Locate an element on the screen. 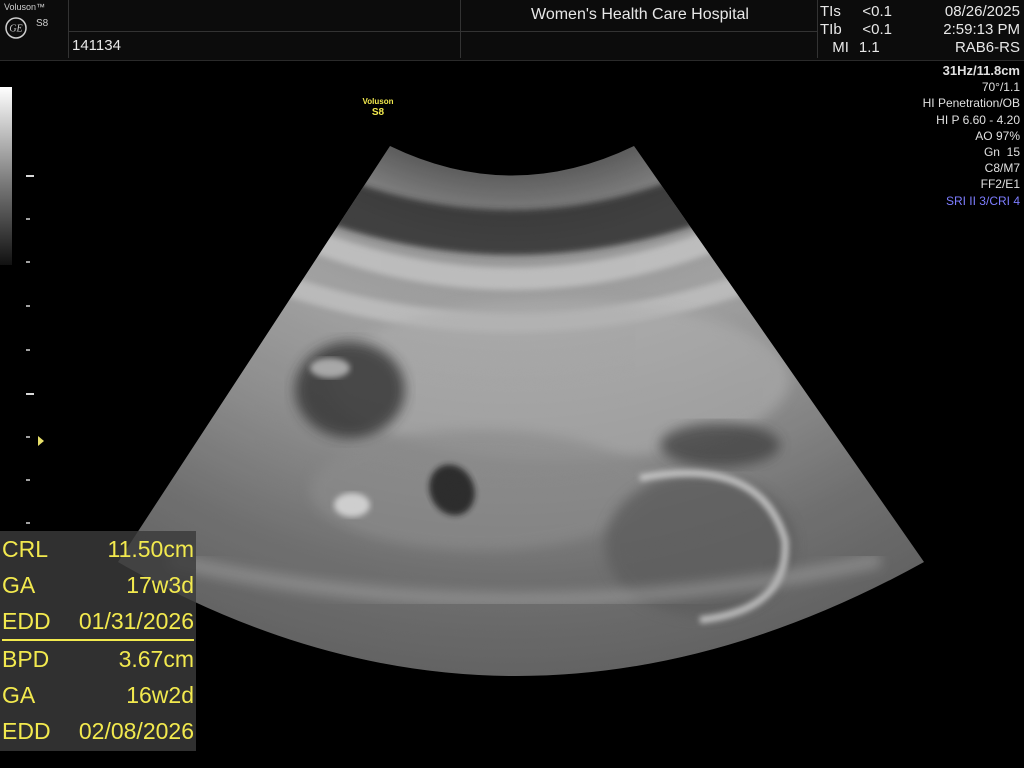 This screenshot has height=768, width=1024. measurement-value: 01/31/2026 is located at coordinates (136, 621).